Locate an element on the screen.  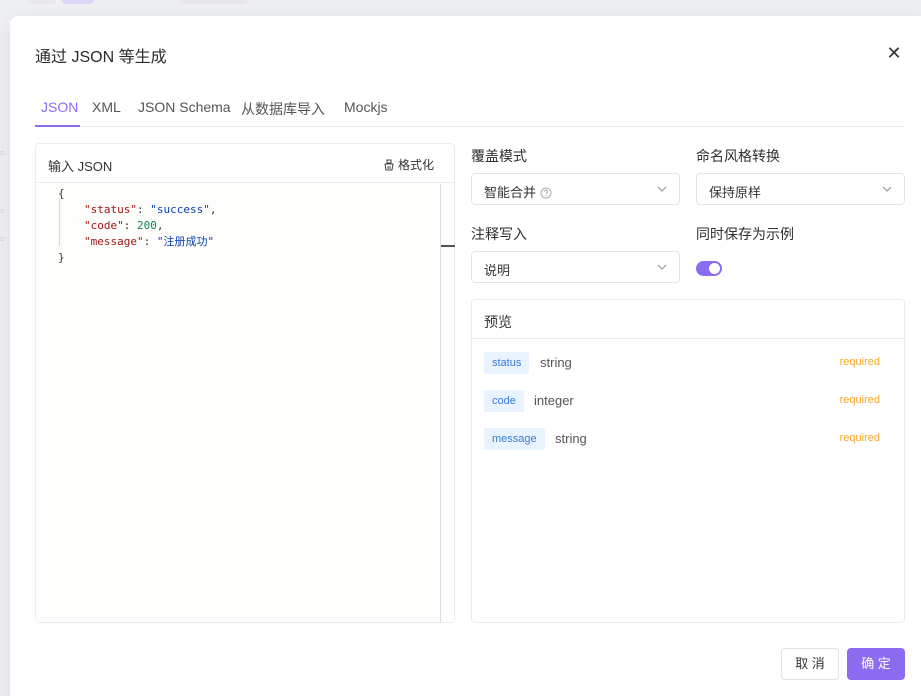
json-key: "code" is located at coordinates (104, 225).